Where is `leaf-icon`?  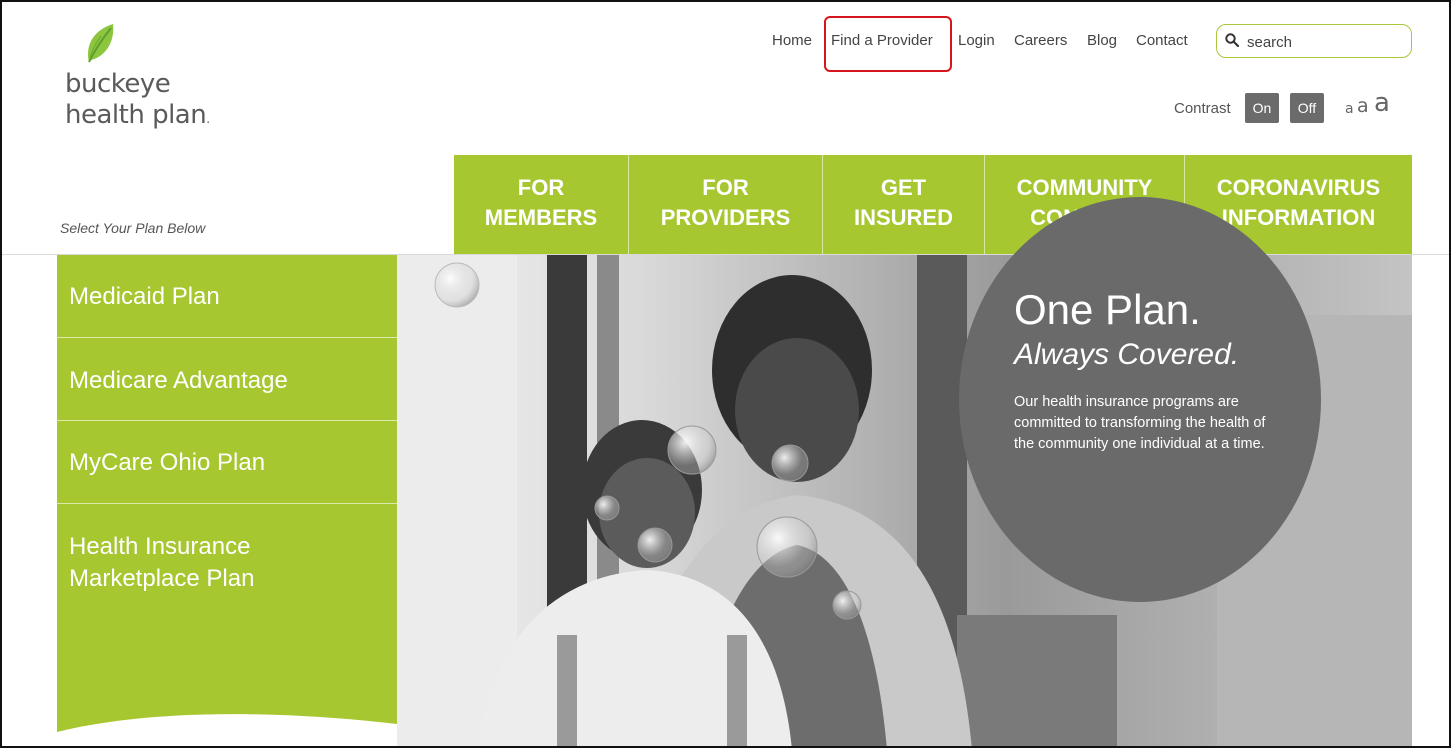 leaf-icon is located at coordinates (101, 43).